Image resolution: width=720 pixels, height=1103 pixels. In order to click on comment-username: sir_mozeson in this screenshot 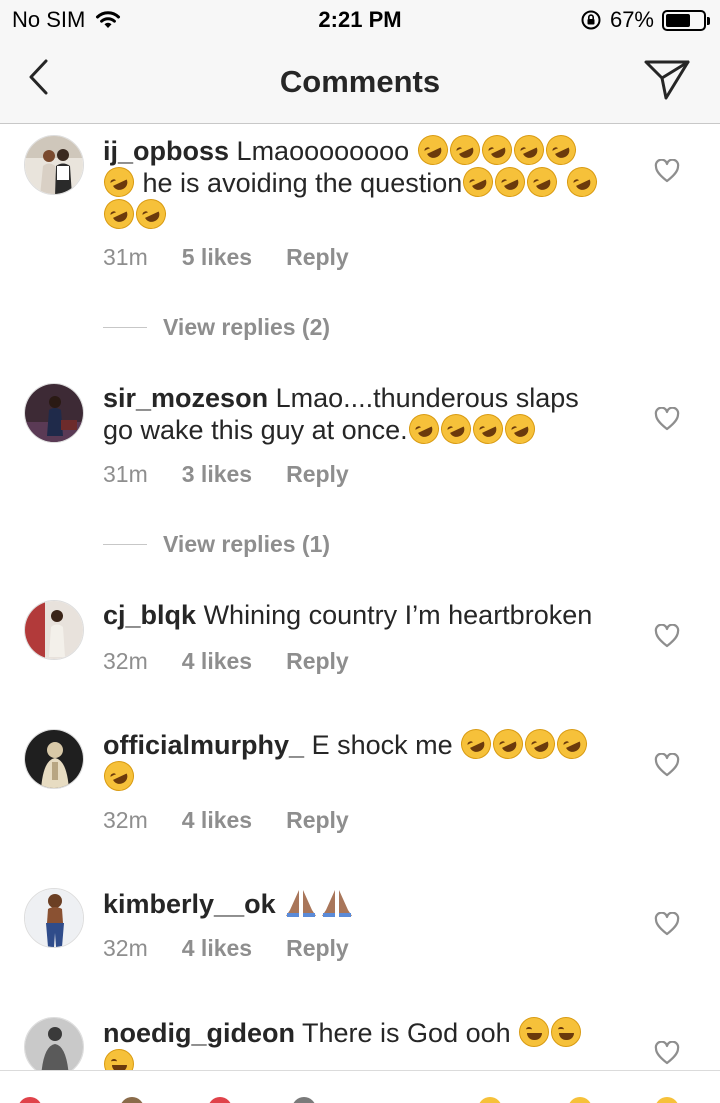, I will do `click(185, 398)`.